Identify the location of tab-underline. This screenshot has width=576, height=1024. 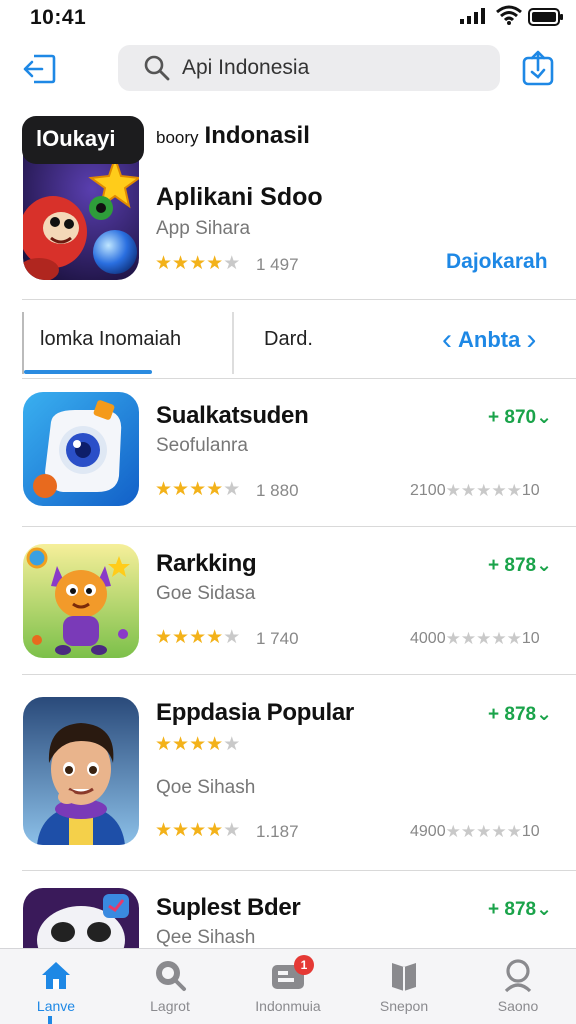
(88, 372).